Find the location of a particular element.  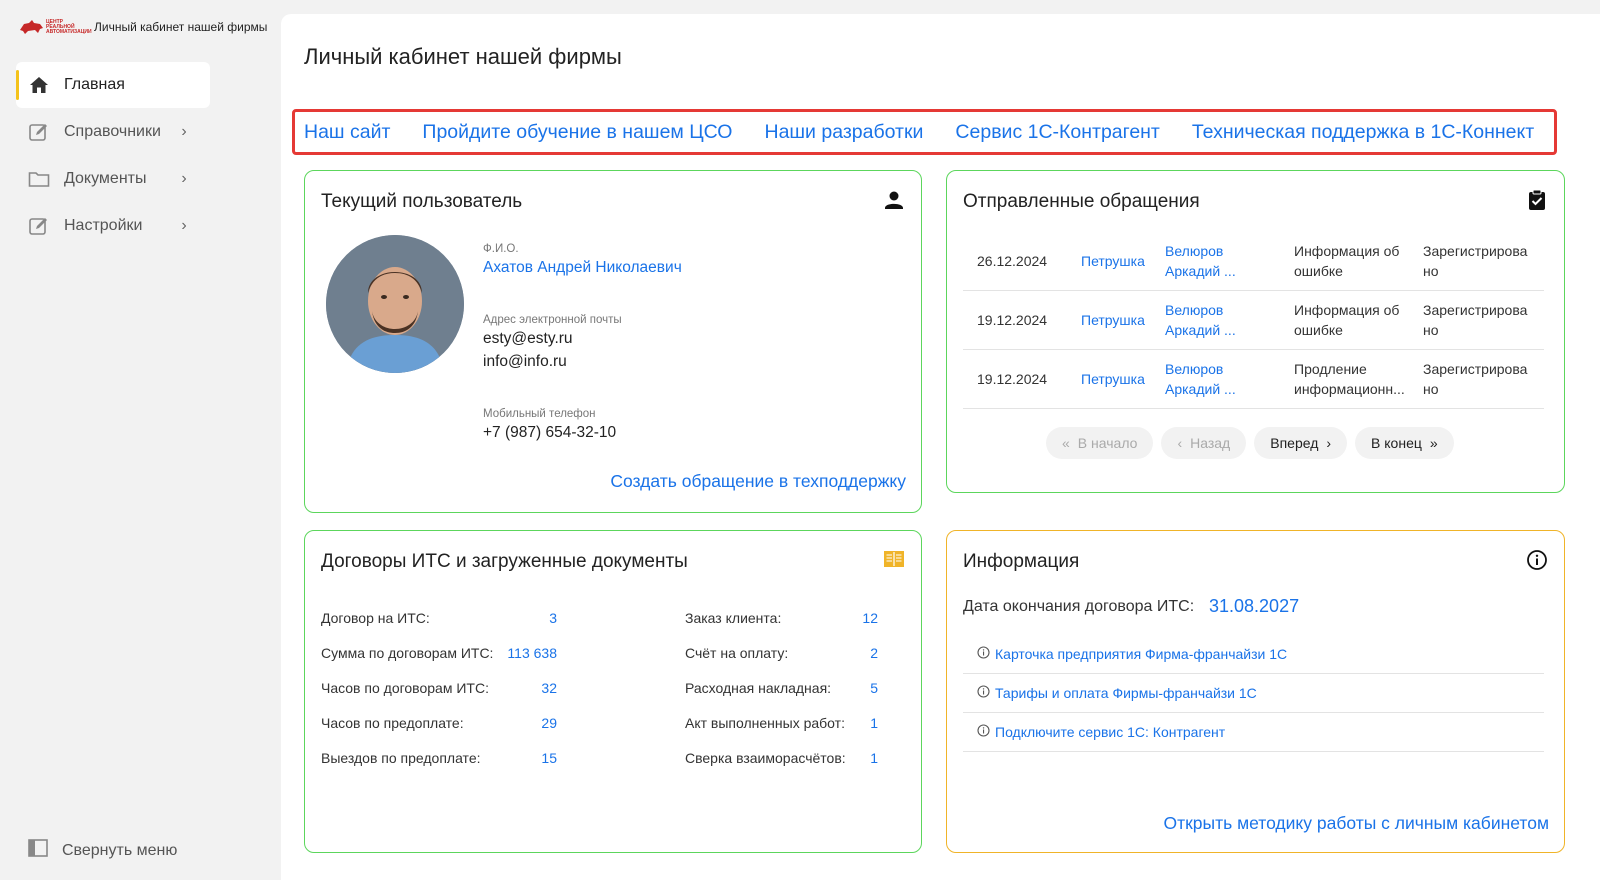

sidebar-item-home: Главная is located at coordinates (113, 85).